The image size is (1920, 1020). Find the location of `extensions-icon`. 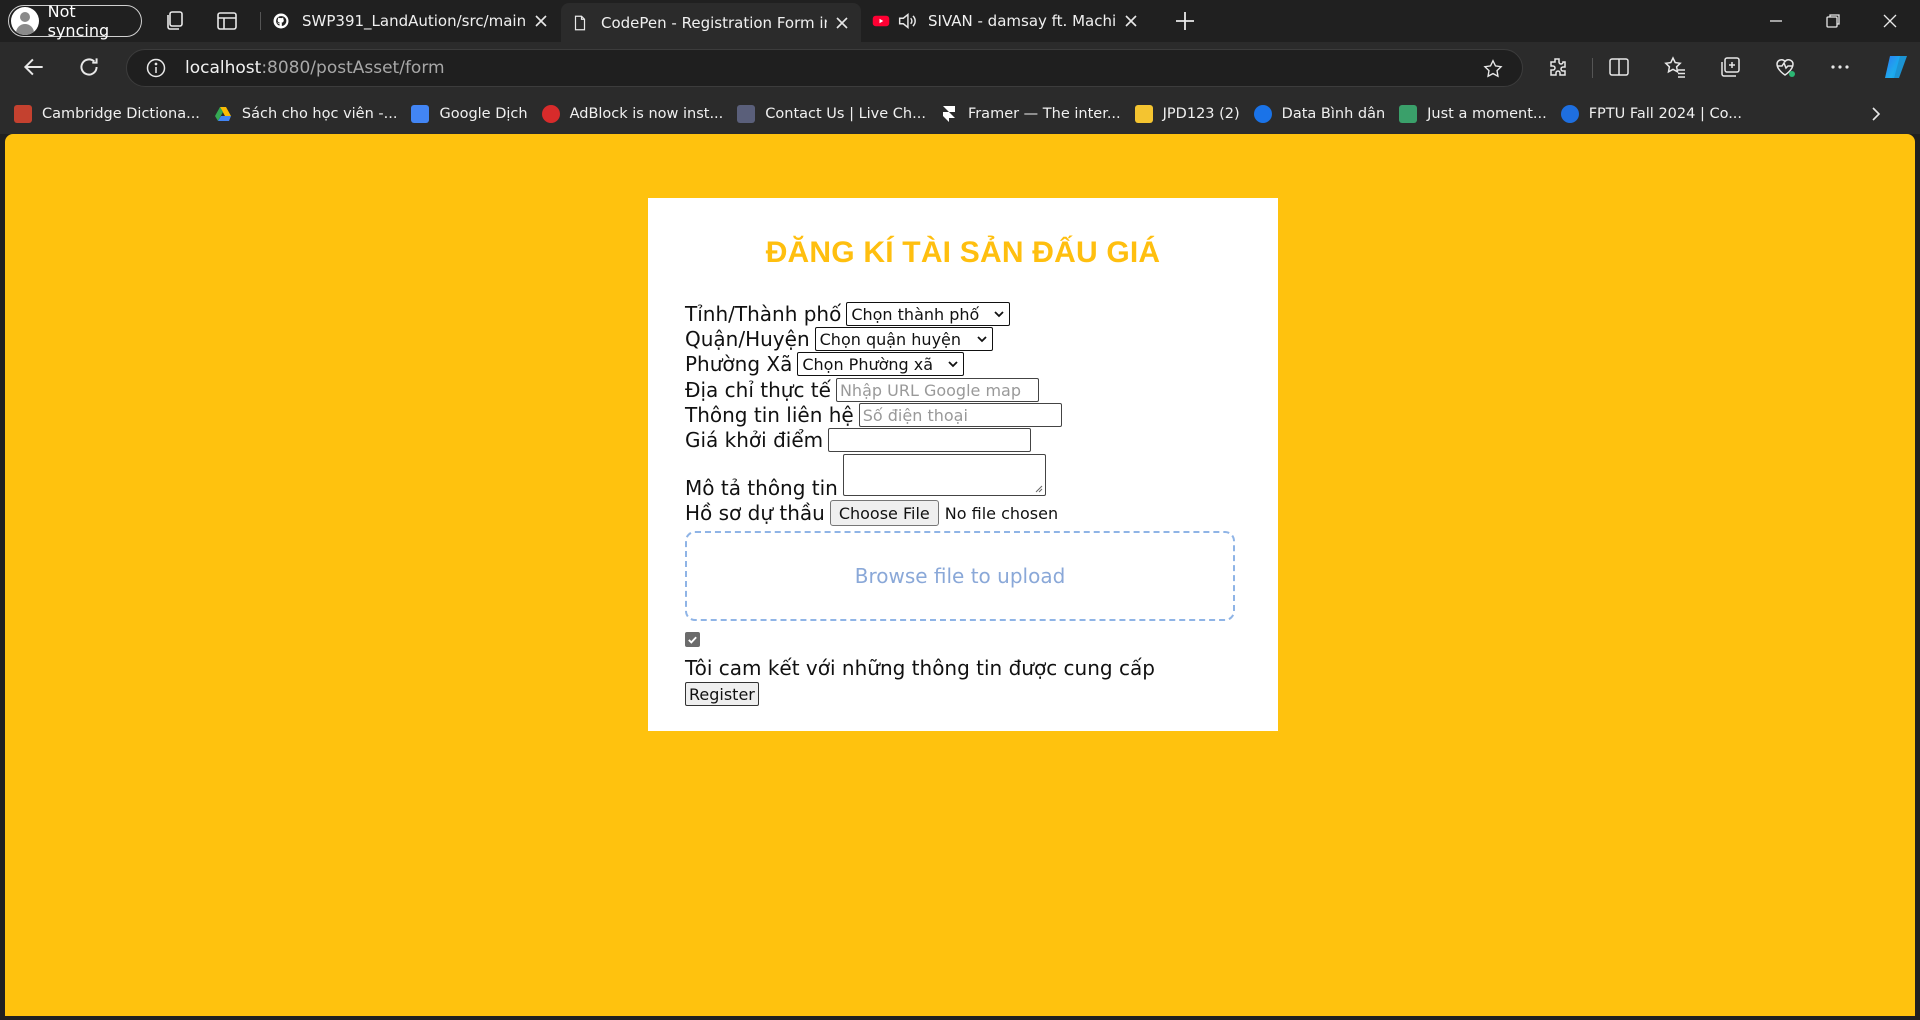

extensions-icon is located at coordinates (1558, 67).